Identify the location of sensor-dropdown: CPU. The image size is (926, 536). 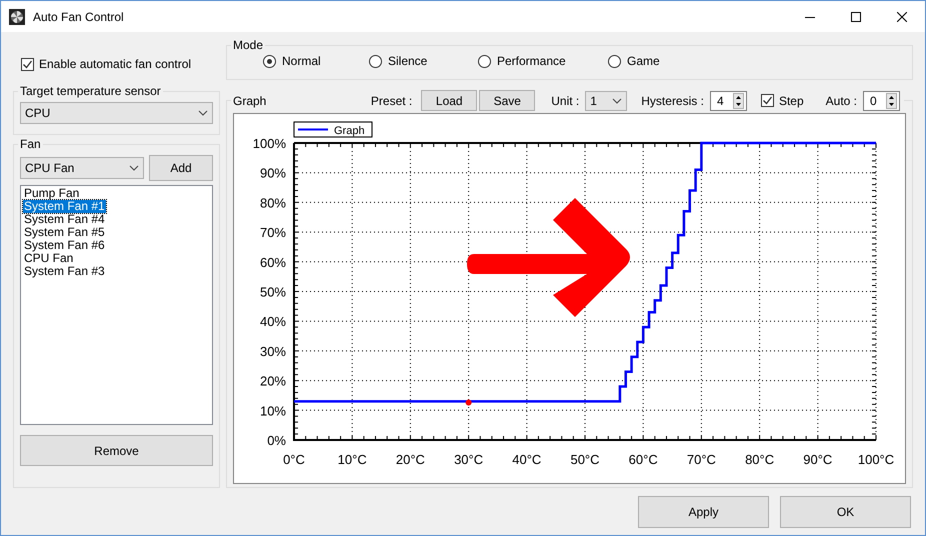
(116, 113).